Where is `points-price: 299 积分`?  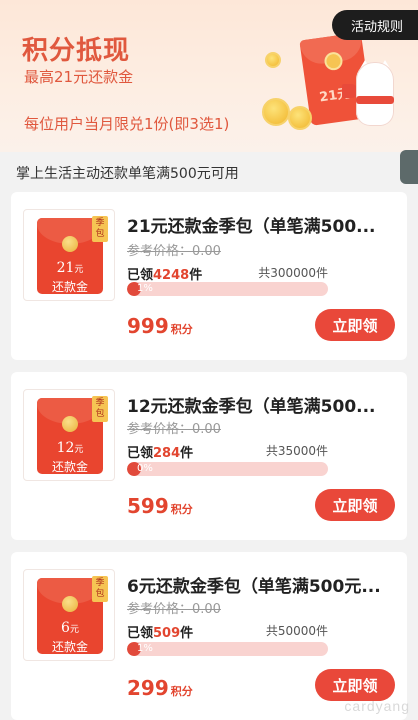
points-price: 299 积分 is located at coordinates (160, 688).